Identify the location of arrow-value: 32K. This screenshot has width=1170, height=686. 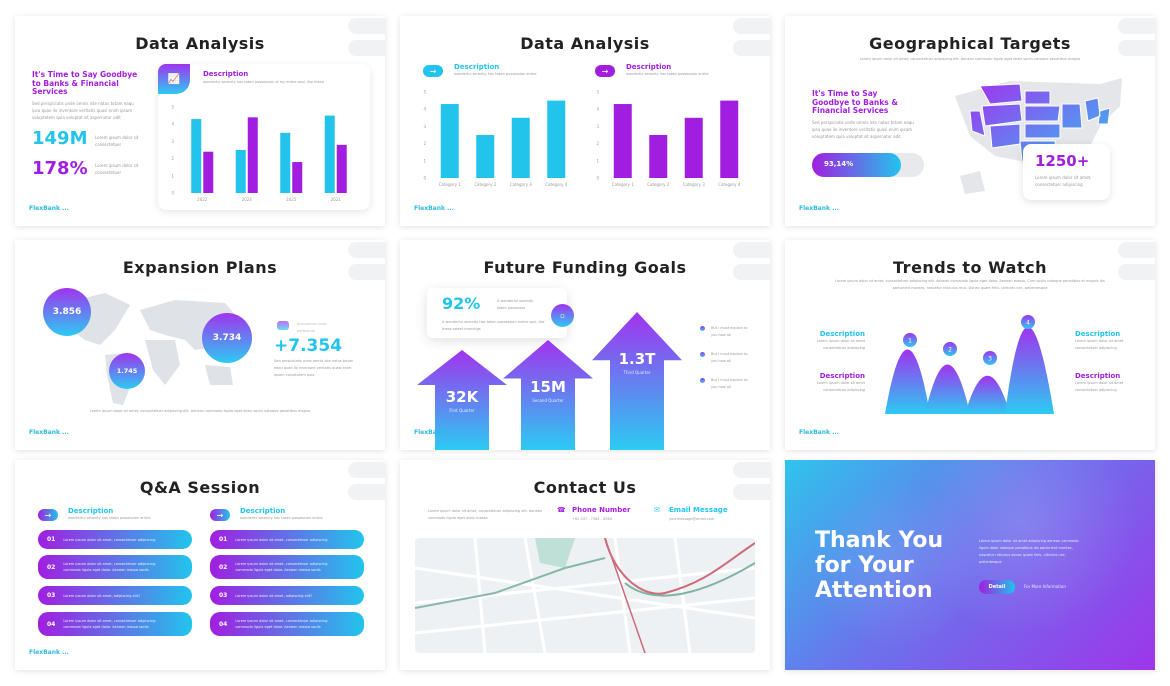
(462, 397).